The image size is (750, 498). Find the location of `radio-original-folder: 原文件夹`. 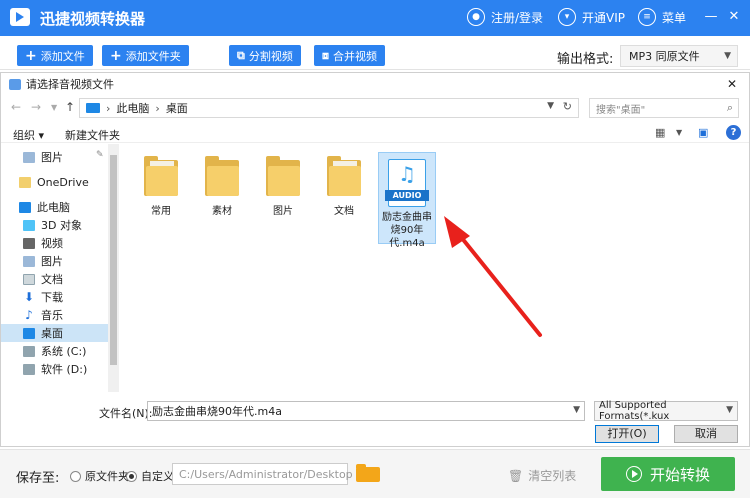

radio-original-folder: 原文件夹 is located at coordinates (99, 476).